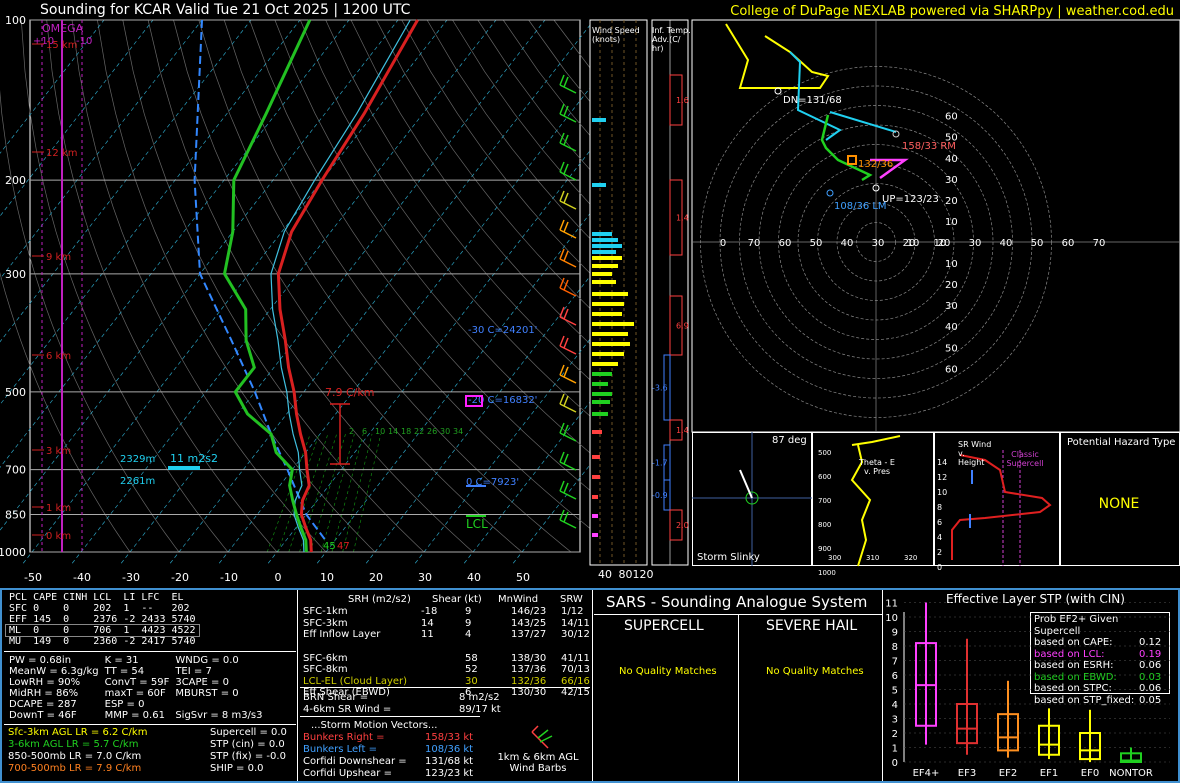  Describe the element at coordinates (895, 647) in the screenshot. I see `stp-y-tick: 8` at that location.